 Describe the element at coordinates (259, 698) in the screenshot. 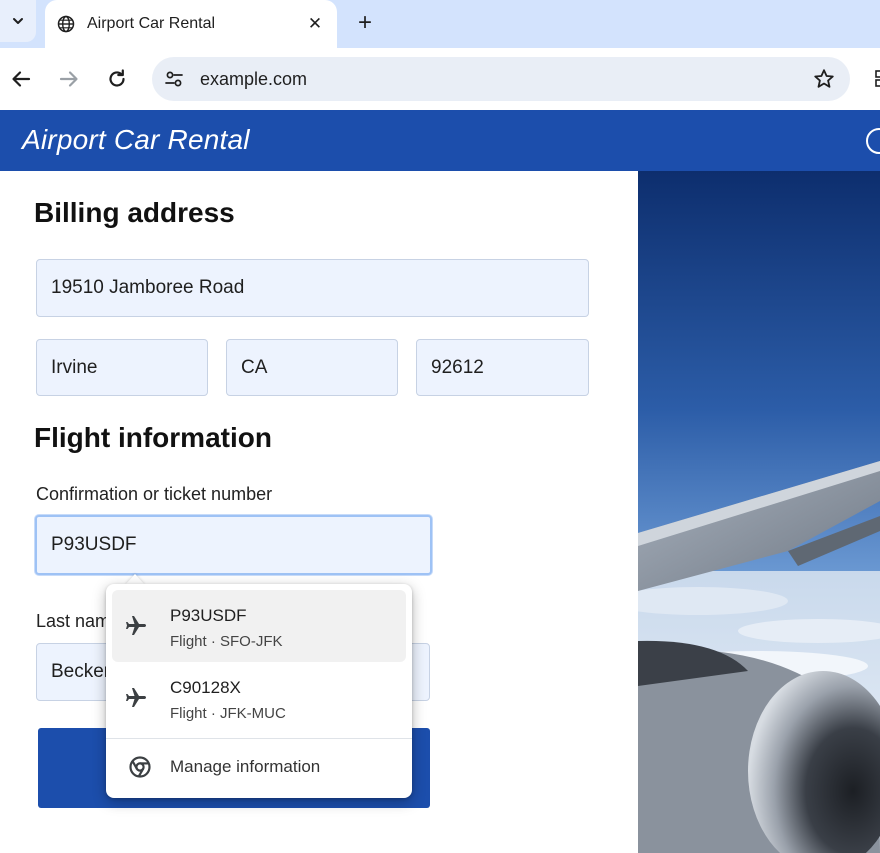

I see `autofill-suggestion: C90128X Flight · JFK-MUC` at that location.